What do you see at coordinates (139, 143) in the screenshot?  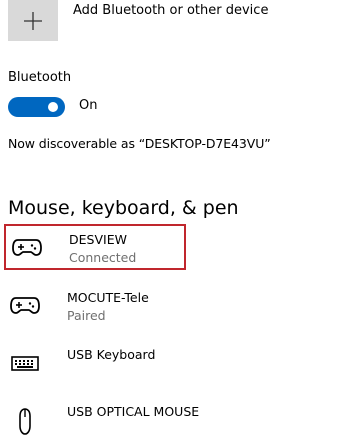 I see `discoverable-status: Now discoverable as “DESKTOP-D7E43VU”` at bounding box center [139, 143].